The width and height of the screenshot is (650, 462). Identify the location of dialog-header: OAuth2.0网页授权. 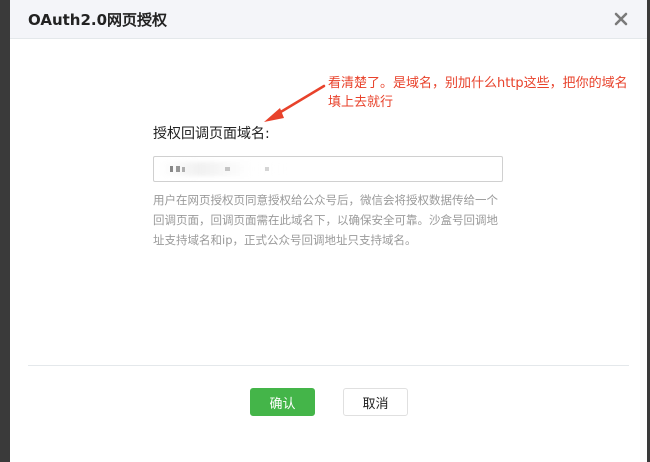
(328, 19).